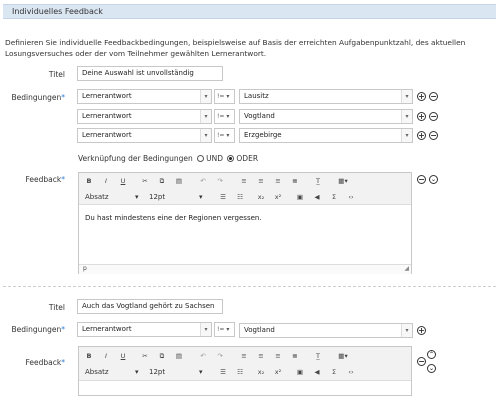 This screenshot has width=500, height=396. What do you see at coordinates (112, 372) in the screenshot?
I see `format-select-2: Absatz ▾` at bounding box center [112, 372].